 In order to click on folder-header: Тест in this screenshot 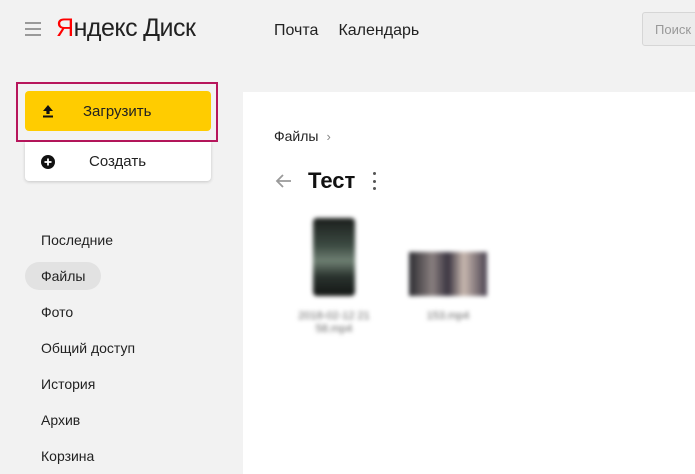, I will do `click(325, 181)`.